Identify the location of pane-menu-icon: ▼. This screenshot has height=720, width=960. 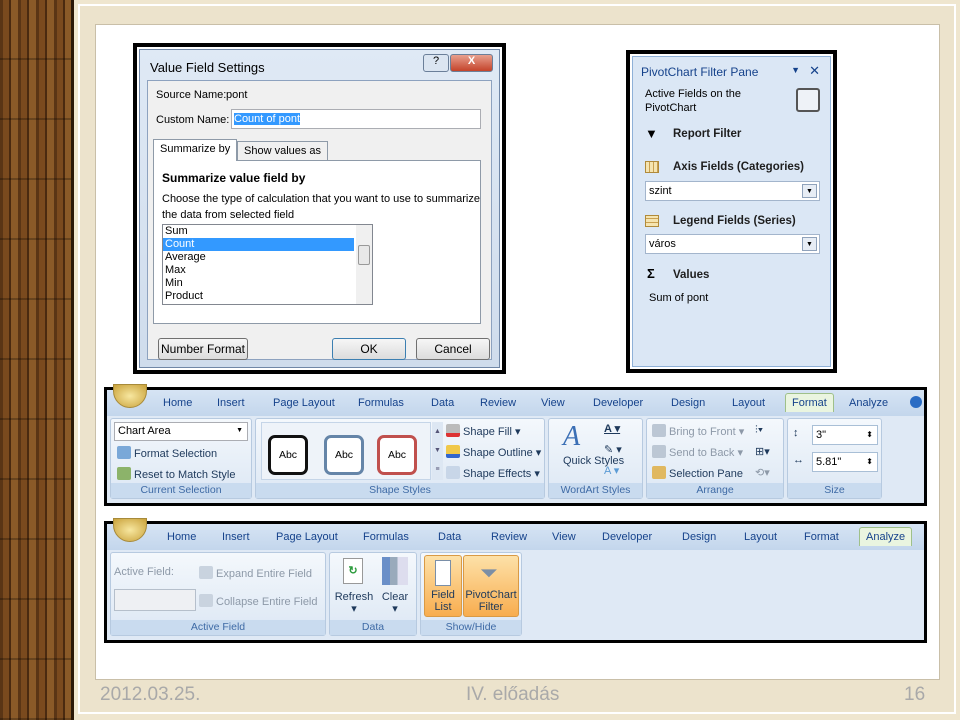
(795, 70).